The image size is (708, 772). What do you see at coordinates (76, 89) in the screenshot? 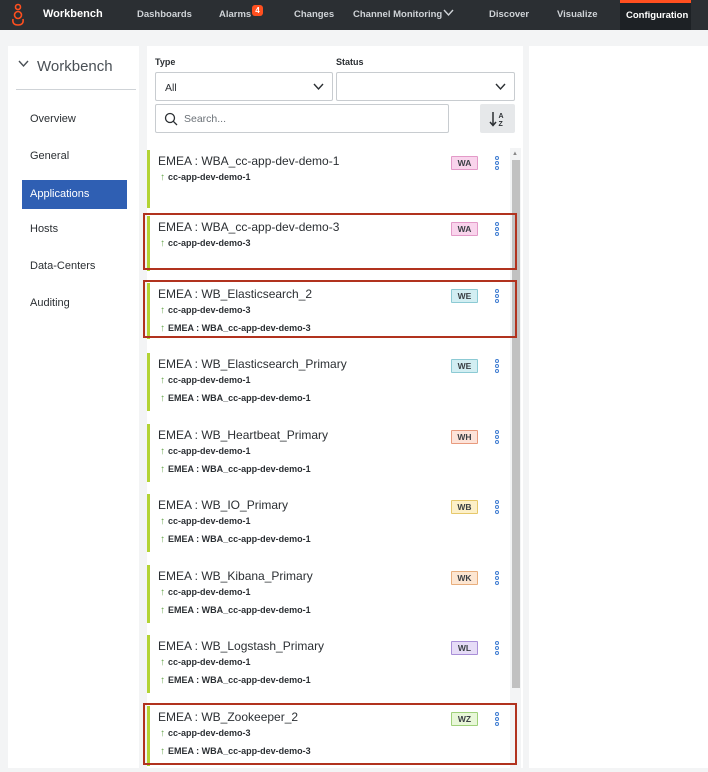
I see `sidebar-divider` at bounding box center [76, 89].